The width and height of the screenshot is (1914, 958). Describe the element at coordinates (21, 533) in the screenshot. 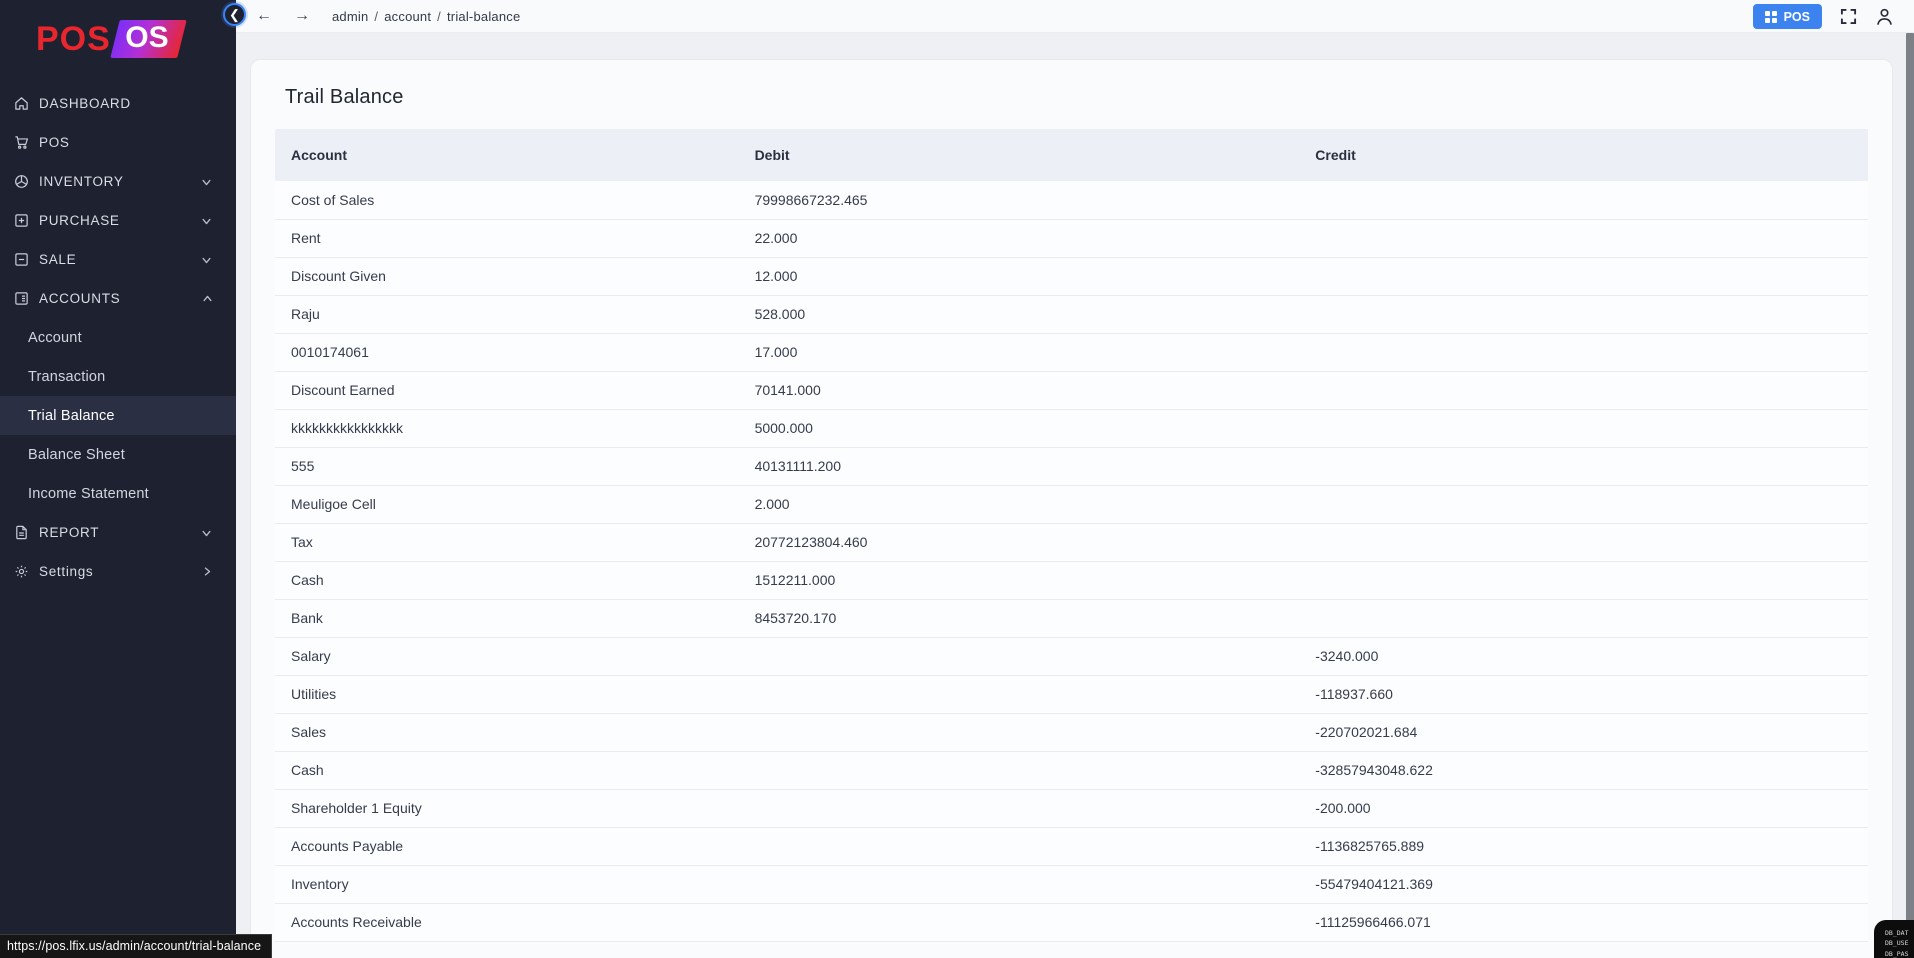

I see `report-icon` at that location.